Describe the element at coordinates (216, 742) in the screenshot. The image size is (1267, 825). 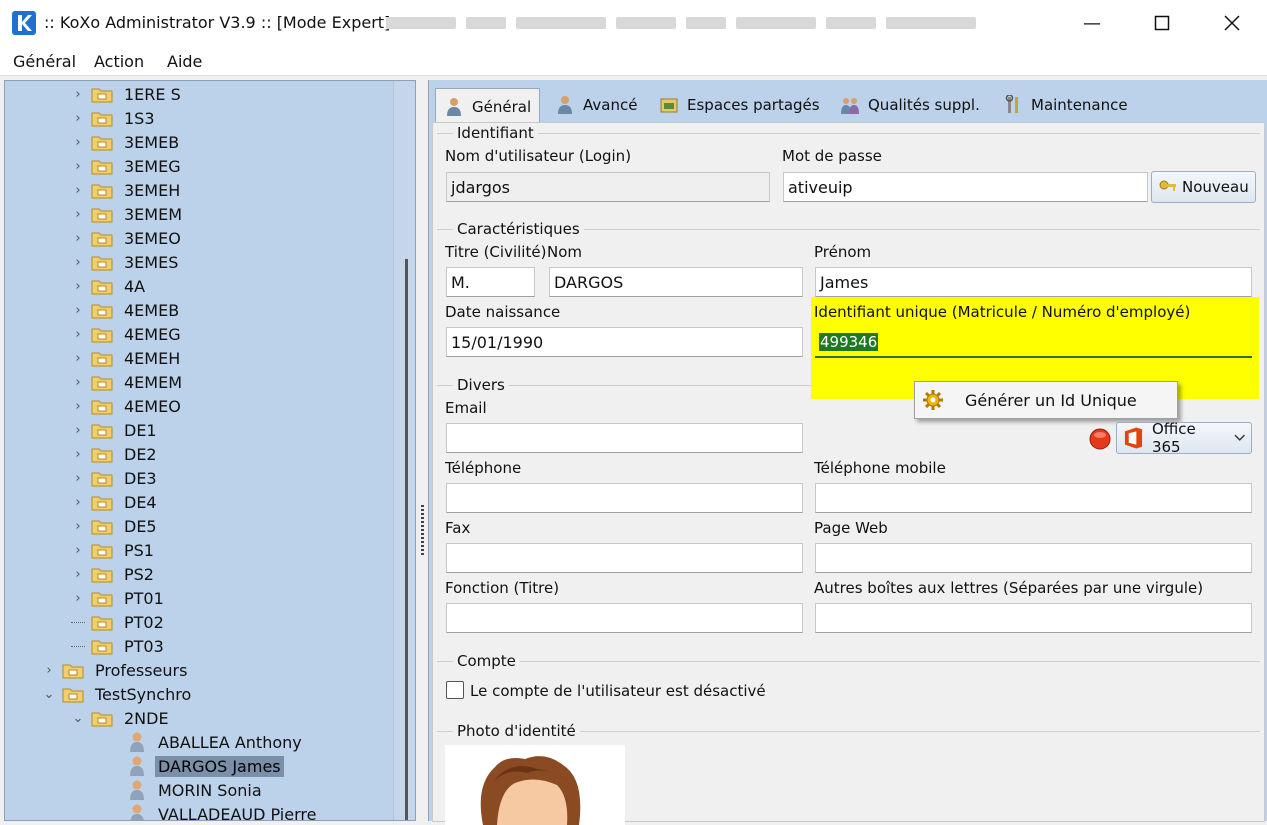
I see `tree-item-user: ABALLEA Anthony` at that location.